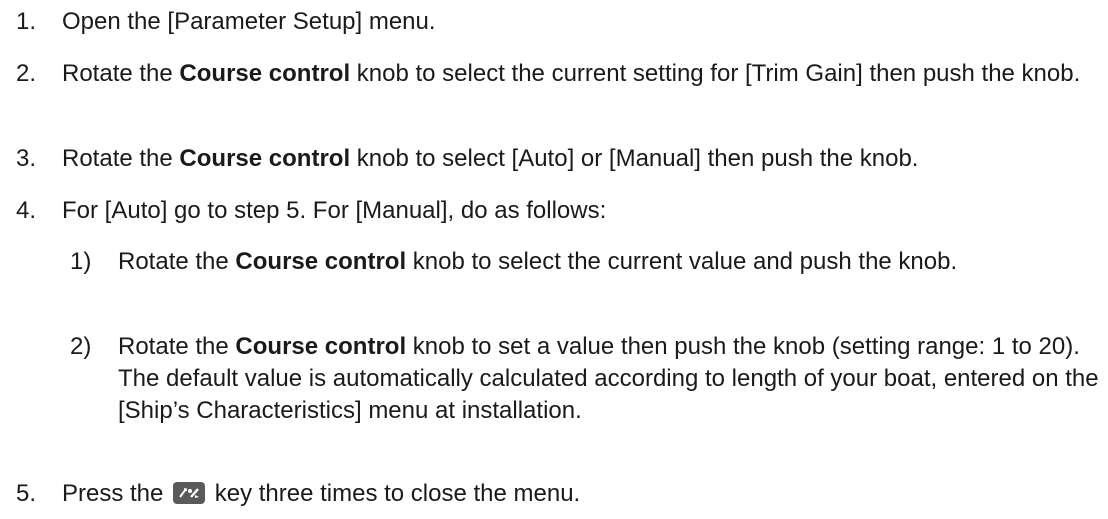 Image resolution: width=1108 pixels, height=519 pixels. I want to click on step-number: 4., so click(26, 210).